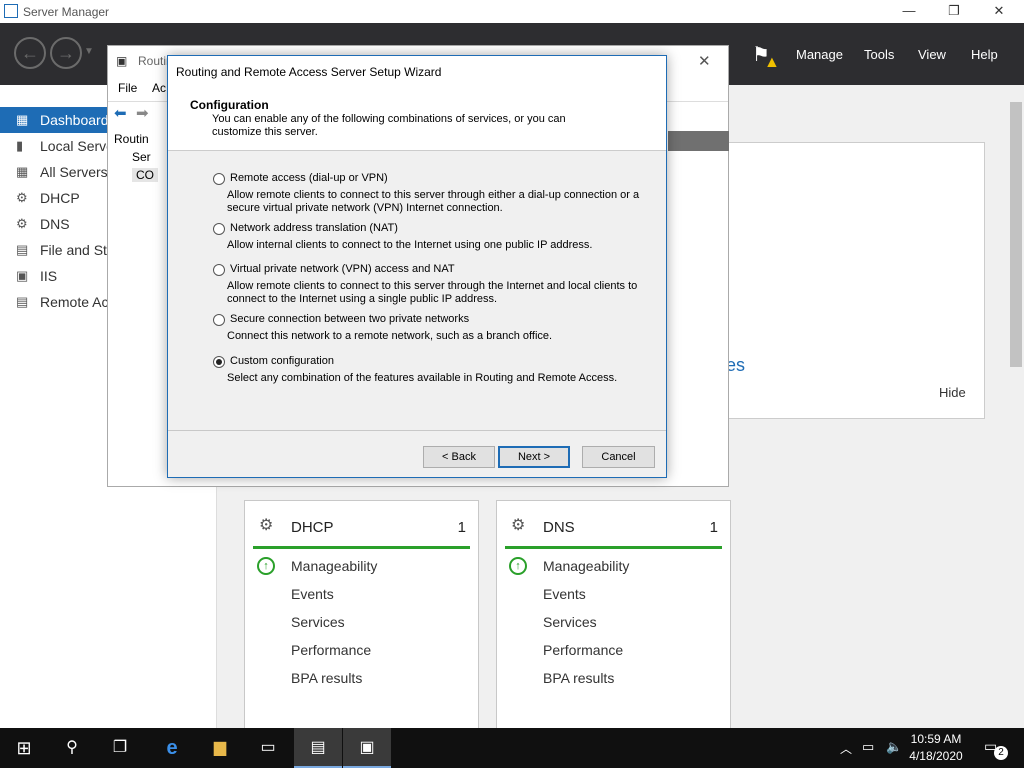  What do you see at coordinates (219, 179) in the screenshot?
I see `radio-remote-access` at bounding box center [219, 179].